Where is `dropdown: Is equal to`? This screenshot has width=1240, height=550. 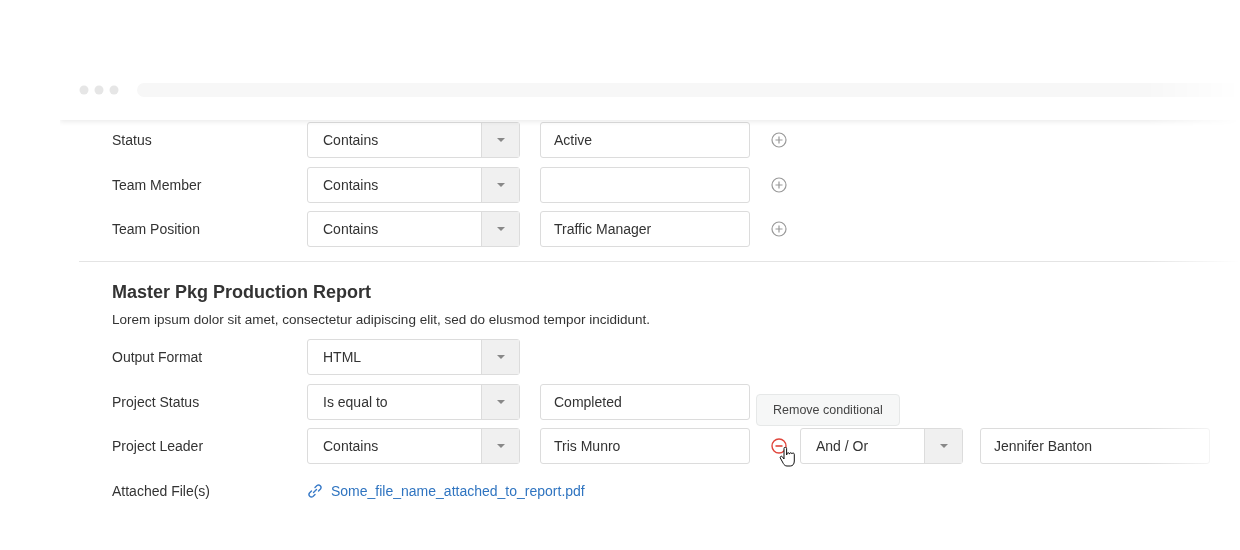 dropdown: Is equal to is located at coordinates (413, 401).